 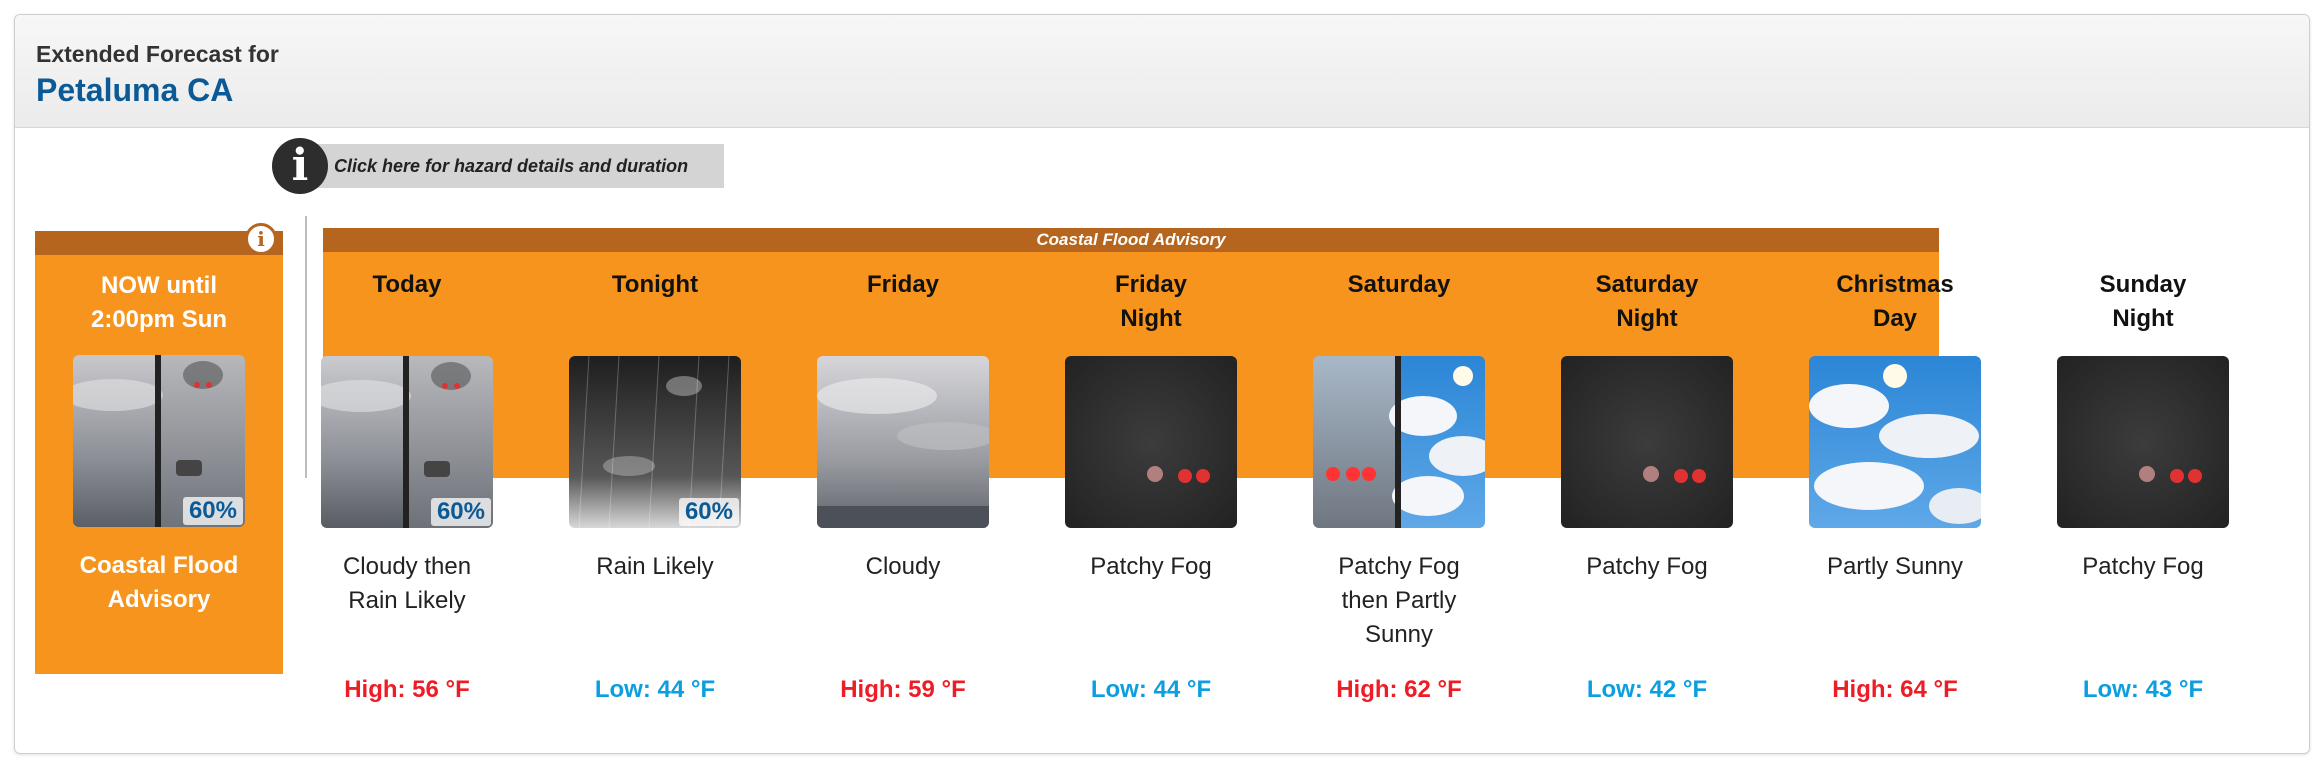 I want to click on period-name: Saturday Night, so click(x=1647, y=302).